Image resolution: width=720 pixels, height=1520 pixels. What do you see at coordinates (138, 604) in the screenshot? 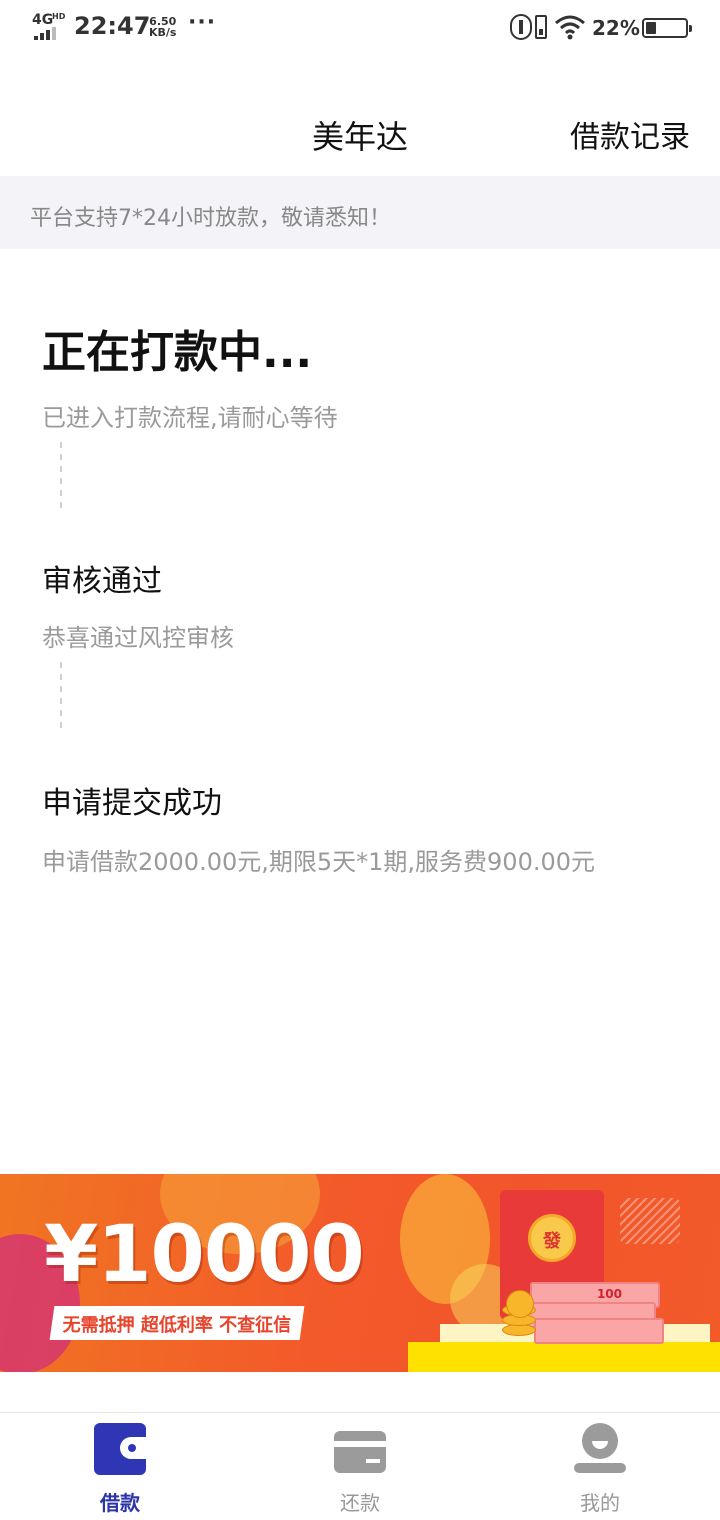
I see `timeline-step-approved: 审核通过 恭喜通过风控审核` at bounding box center [138, 604].